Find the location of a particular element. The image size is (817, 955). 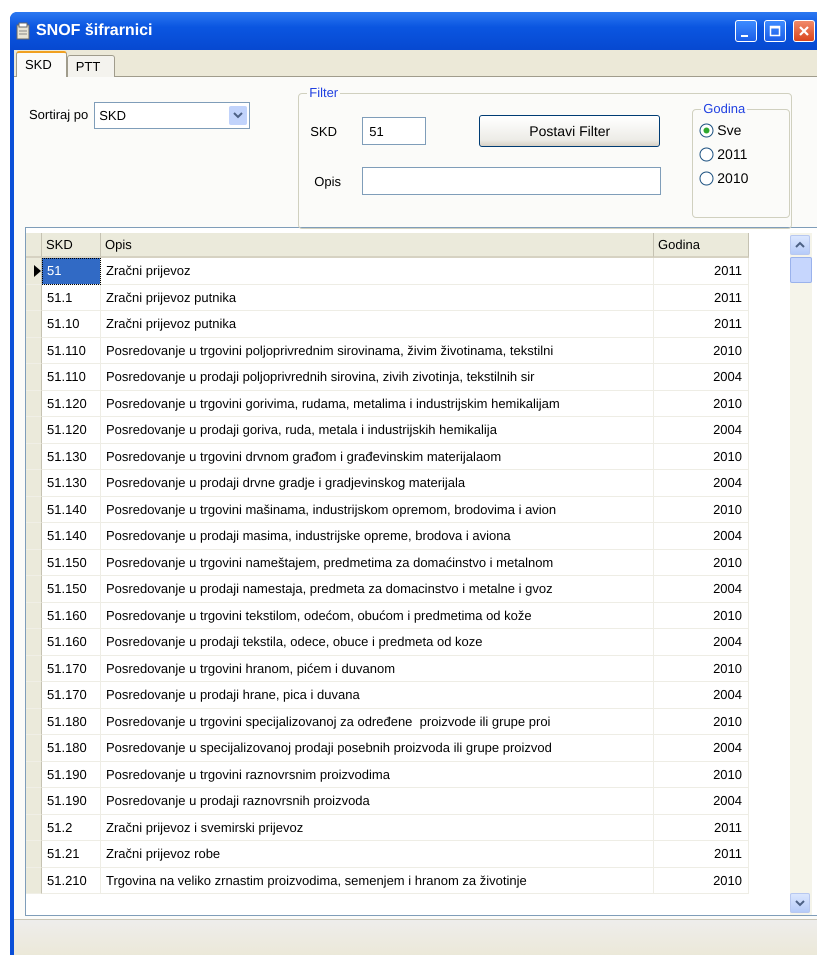

field-label: Opis is located at coordinates (327, 181).